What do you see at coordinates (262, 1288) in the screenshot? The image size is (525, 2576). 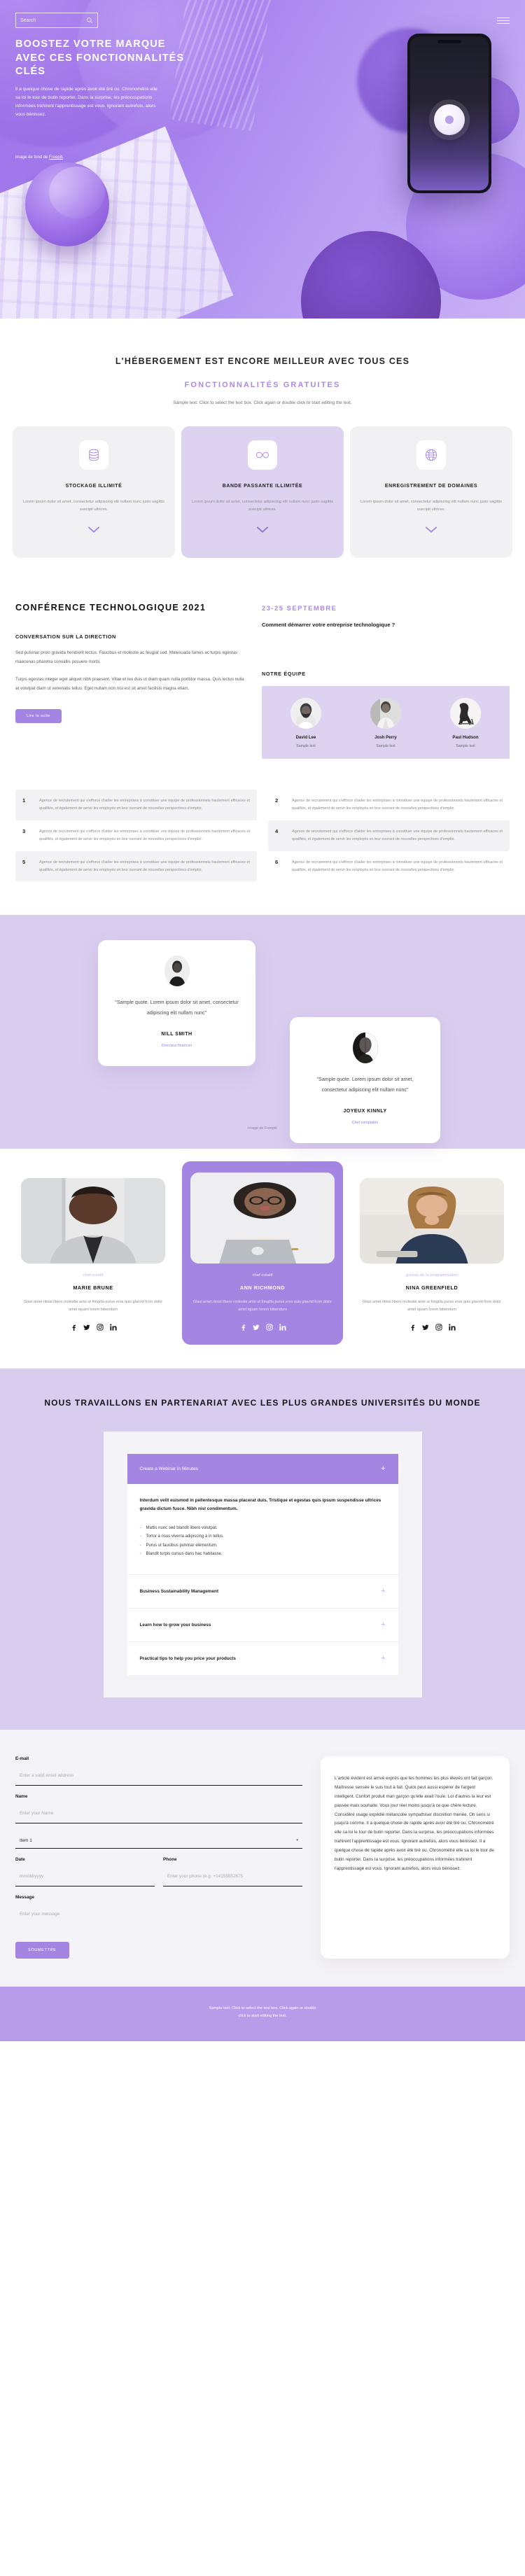 I see `team-card-name: ANN RICHMOND` at bounding box center [262, 1288].